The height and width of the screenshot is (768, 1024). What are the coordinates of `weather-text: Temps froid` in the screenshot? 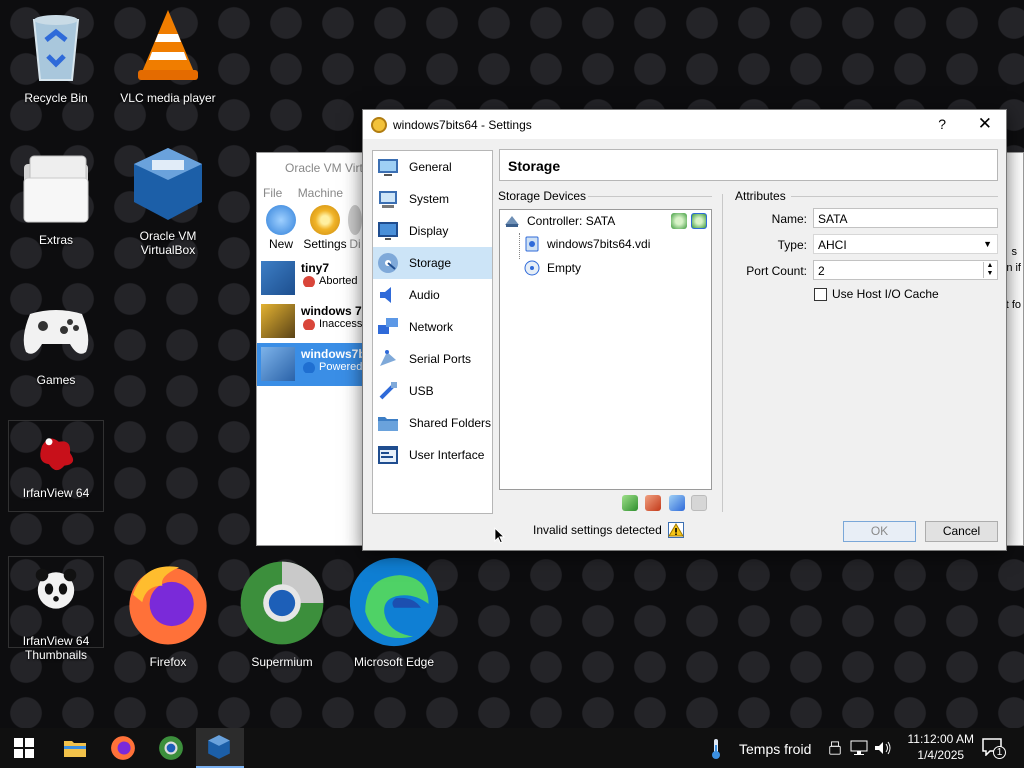 It's located at (775, 749).